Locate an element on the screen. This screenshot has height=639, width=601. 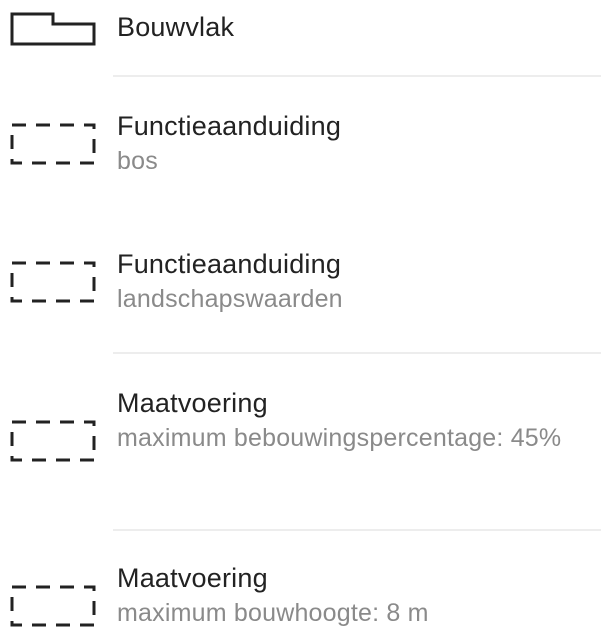
legend-item-subtitle: maximum bebouwingspercentage: 45% is located at coordinates (339, 438).